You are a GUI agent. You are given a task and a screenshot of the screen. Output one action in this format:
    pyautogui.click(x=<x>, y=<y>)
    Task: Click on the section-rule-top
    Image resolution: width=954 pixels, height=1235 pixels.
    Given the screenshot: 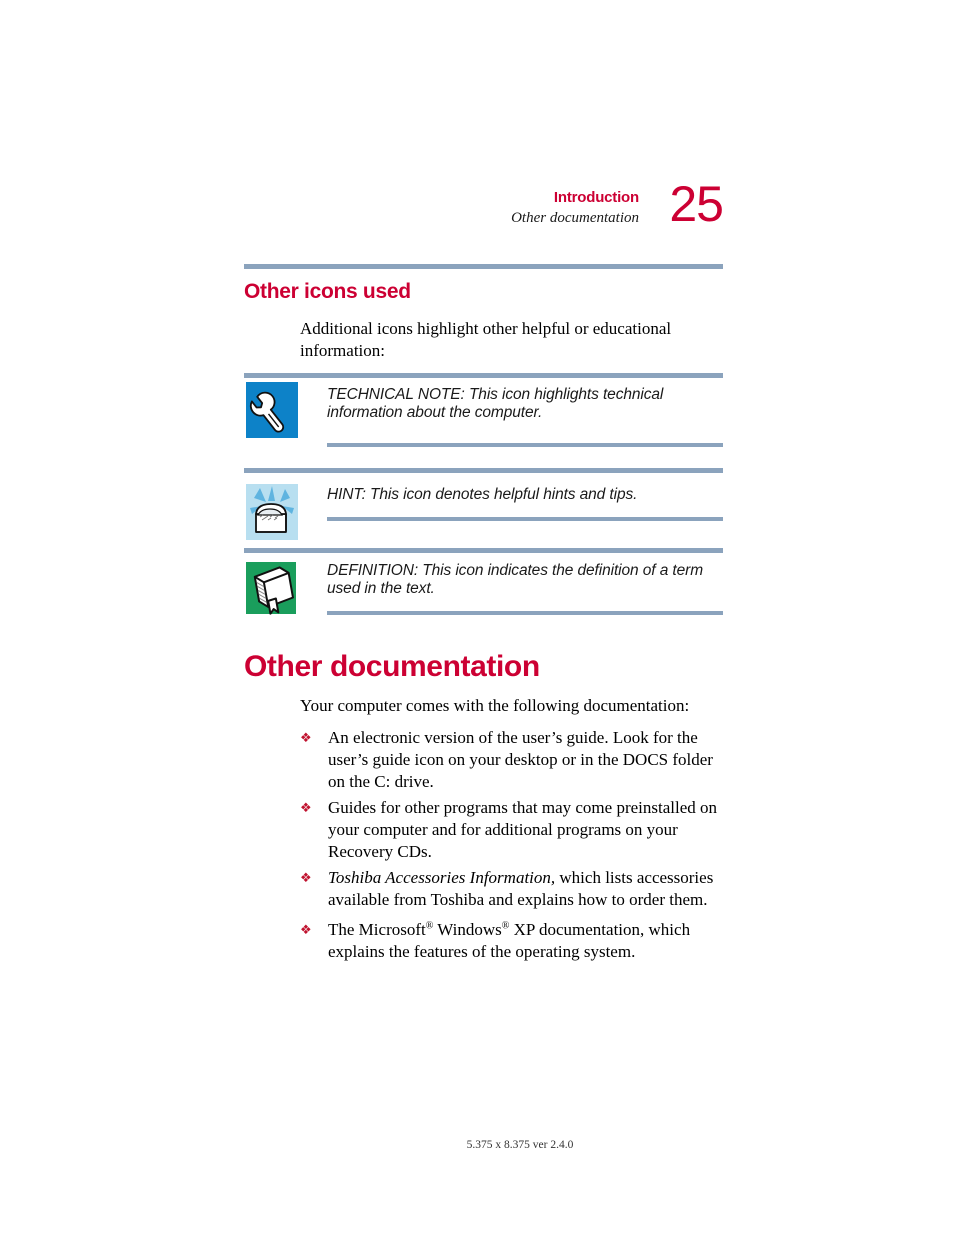 What is the action you would take?
    pyautogui.click(x=483, y=266)
    